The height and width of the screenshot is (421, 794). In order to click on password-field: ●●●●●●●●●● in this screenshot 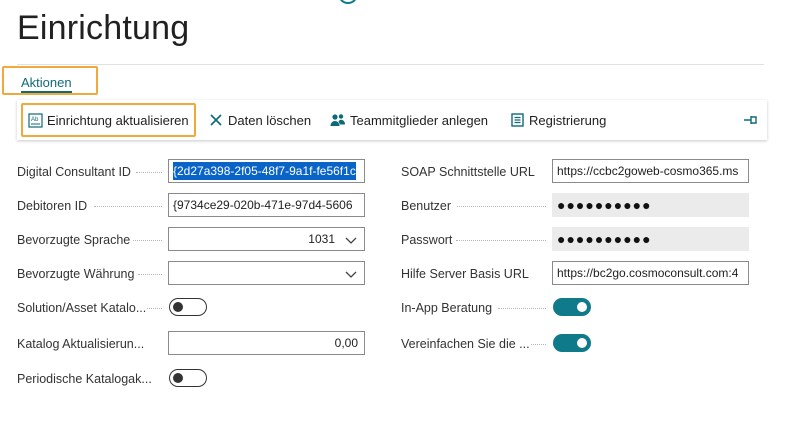, I will do `click(650, 239)`.